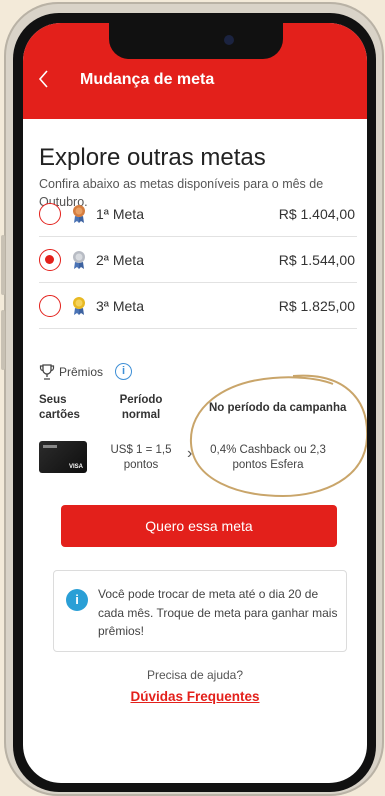  Describe the element at coordinates (316, 260) in the screenshot. I see `meta-value: R$ 1.544,00` at that location.